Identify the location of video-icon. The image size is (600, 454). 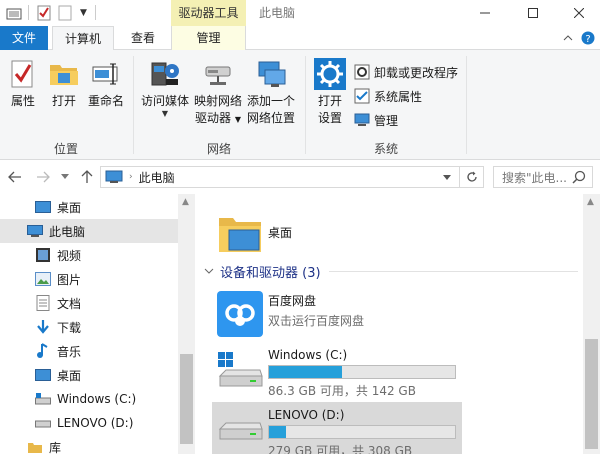
(43, 255).